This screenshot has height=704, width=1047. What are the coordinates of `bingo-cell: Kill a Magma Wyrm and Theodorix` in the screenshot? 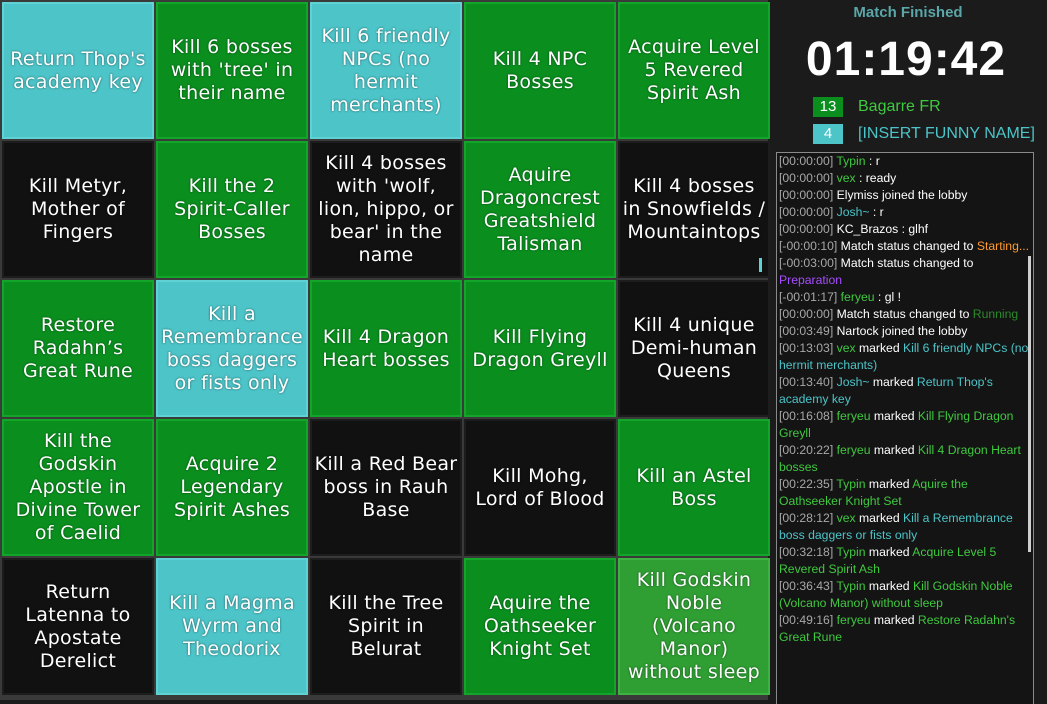 It's located at (232, 626).